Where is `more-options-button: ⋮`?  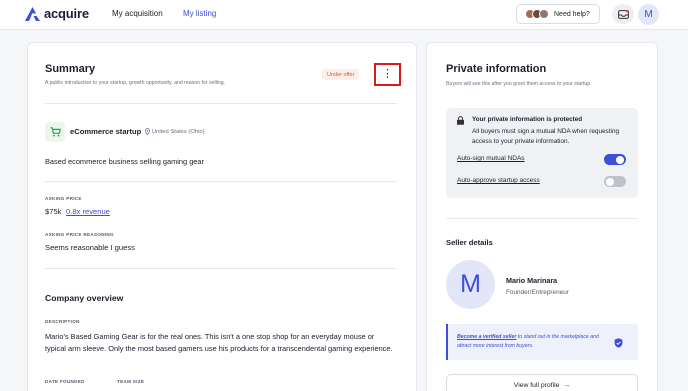
more-options-button: ⋮ is located at coordinates (387, 74).